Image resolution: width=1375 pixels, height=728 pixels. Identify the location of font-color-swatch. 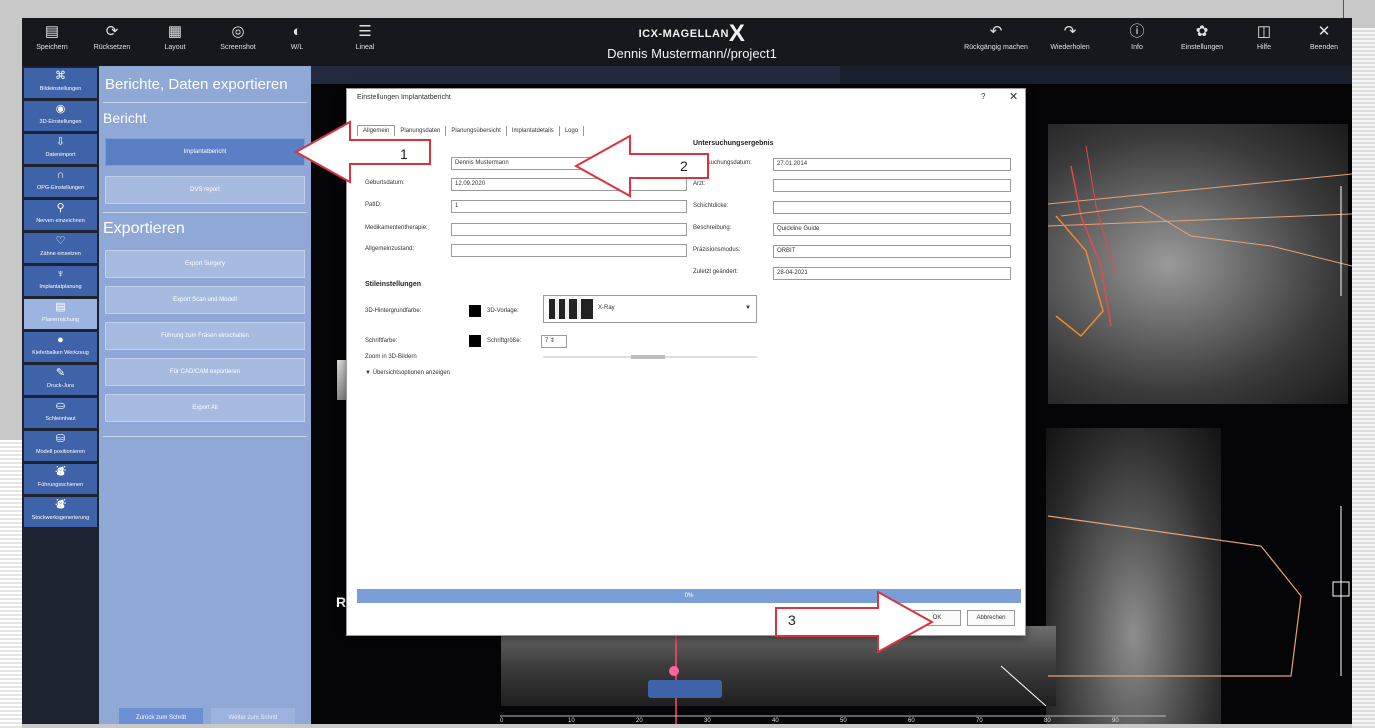
(475, 341).